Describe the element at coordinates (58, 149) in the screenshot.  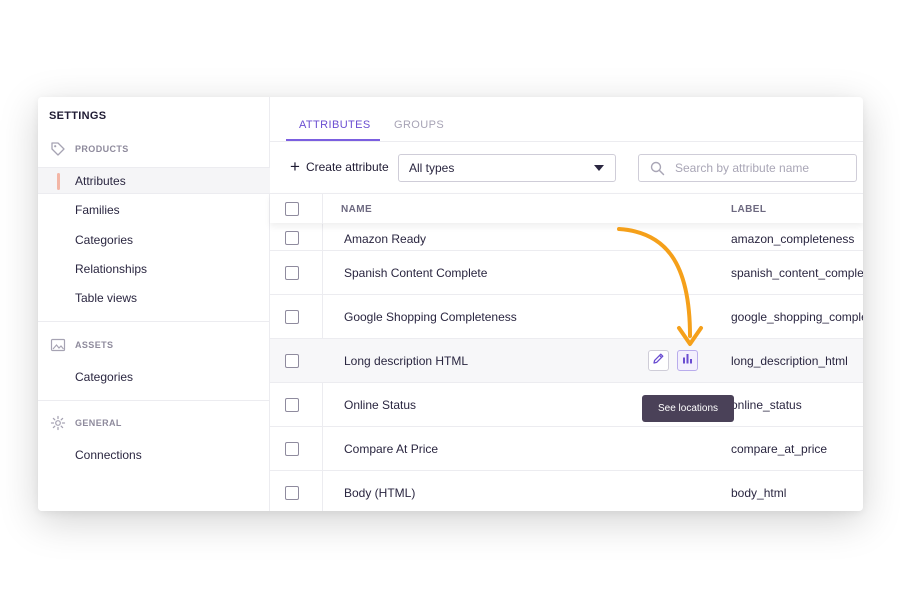
I see `tag-icon` at that location.